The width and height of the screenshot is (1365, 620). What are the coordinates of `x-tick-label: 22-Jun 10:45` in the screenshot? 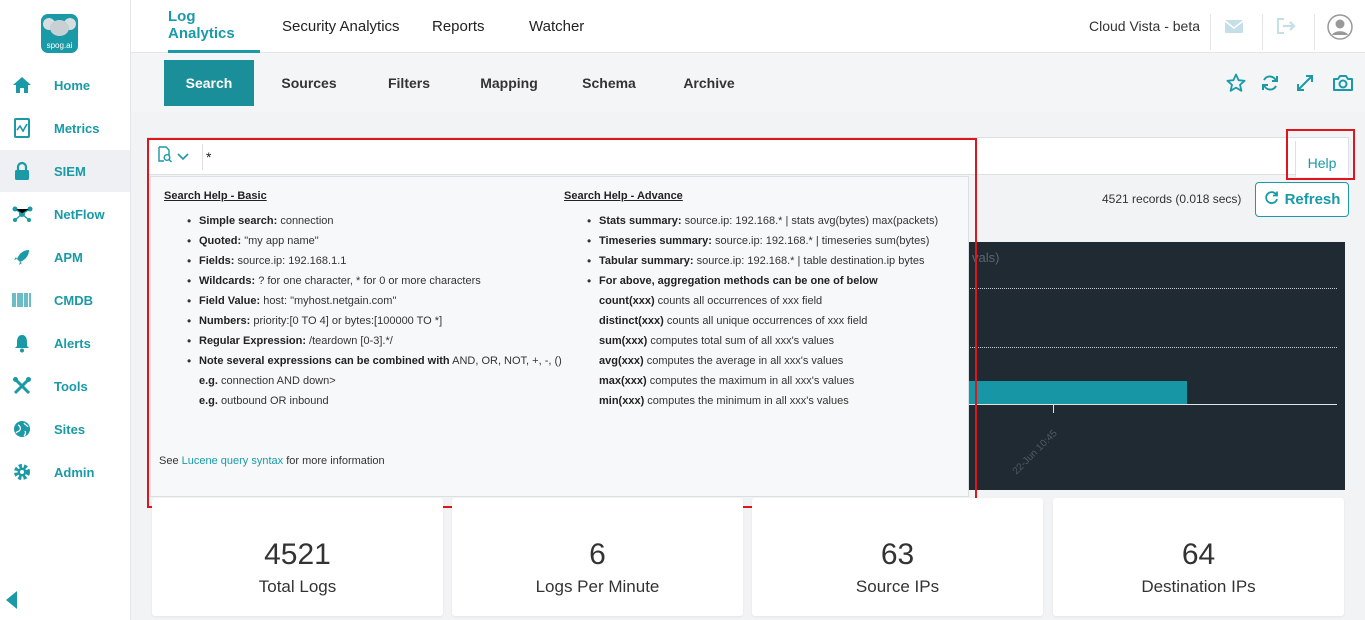 It's located at (1035, 452).